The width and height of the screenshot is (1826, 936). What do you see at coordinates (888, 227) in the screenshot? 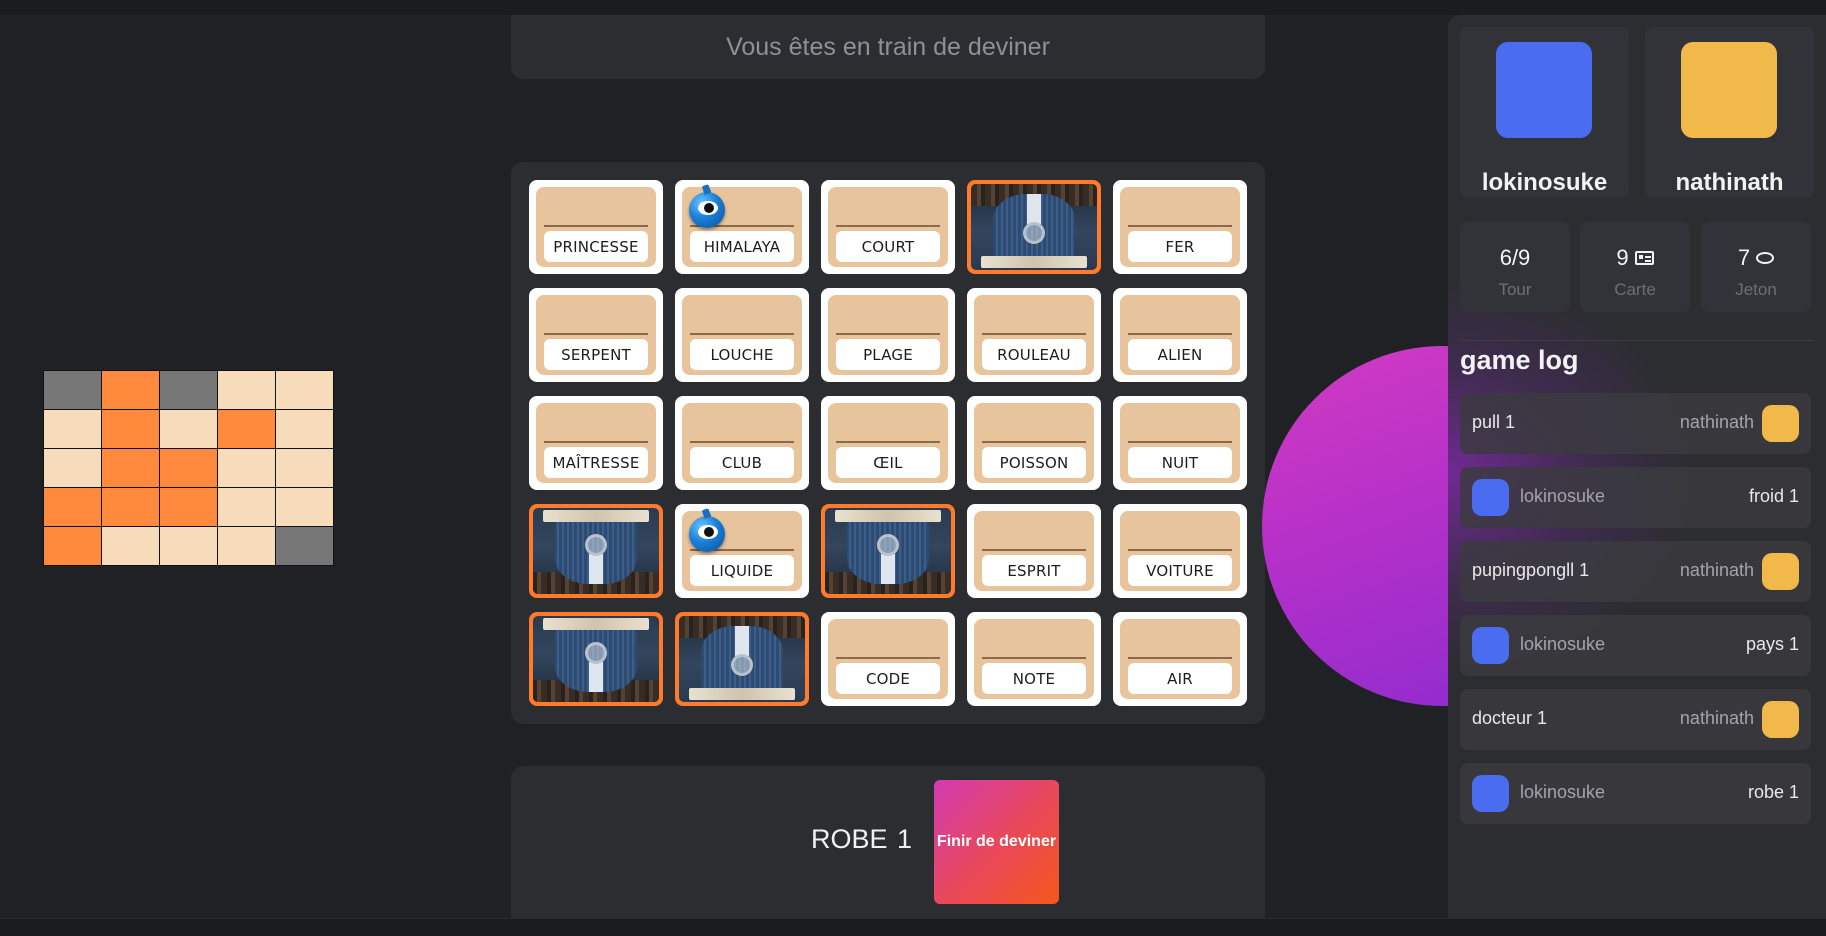
I see `word-card: COURT` at bounding box center [888, 227].